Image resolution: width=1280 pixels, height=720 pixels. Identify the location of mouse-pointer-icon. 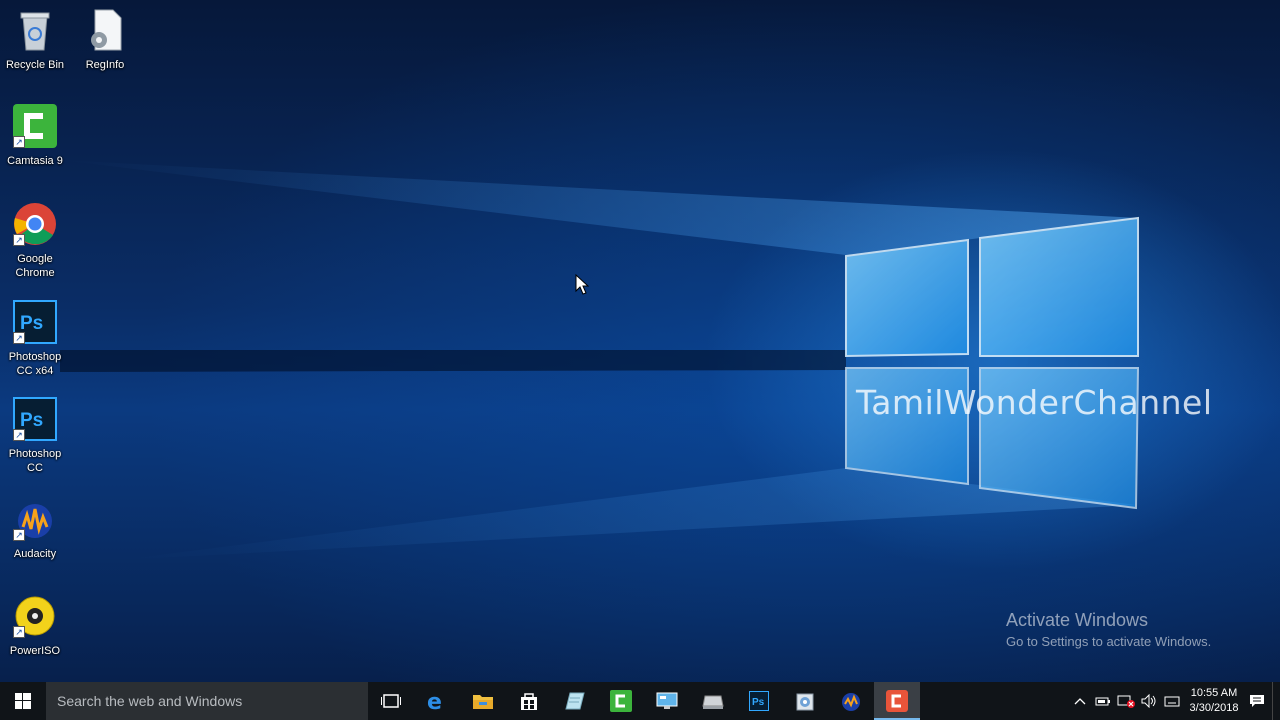
(582, 284).